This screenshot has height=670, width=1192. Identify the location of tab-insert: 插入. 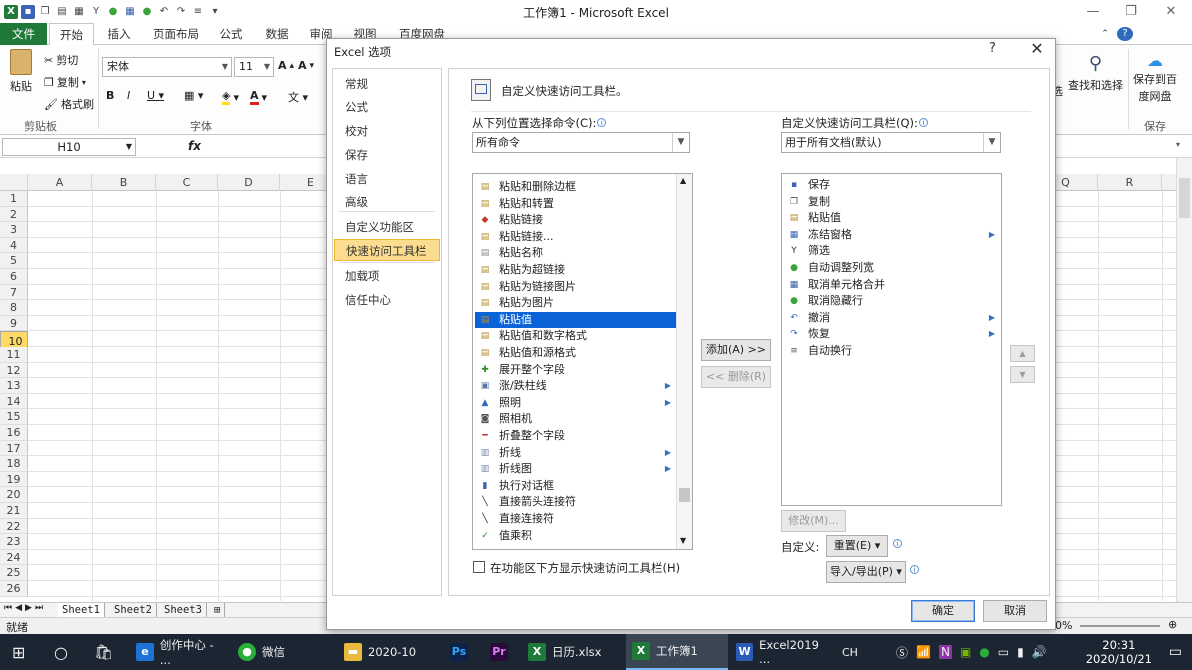
(119, 34).